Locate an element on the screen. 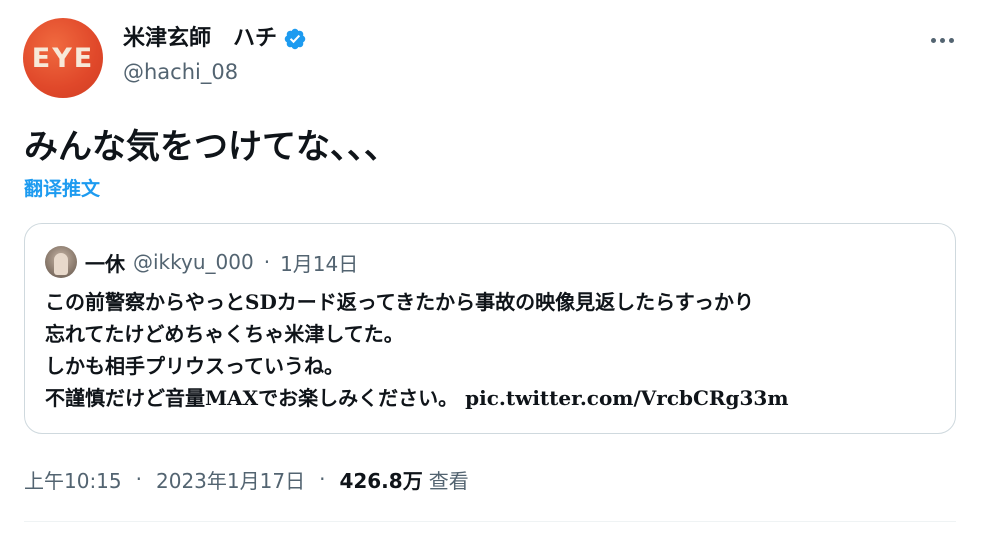 The image size is (984, 537). author-display-name: 米津玄師 ハチ is located at coordinates (215, 39).